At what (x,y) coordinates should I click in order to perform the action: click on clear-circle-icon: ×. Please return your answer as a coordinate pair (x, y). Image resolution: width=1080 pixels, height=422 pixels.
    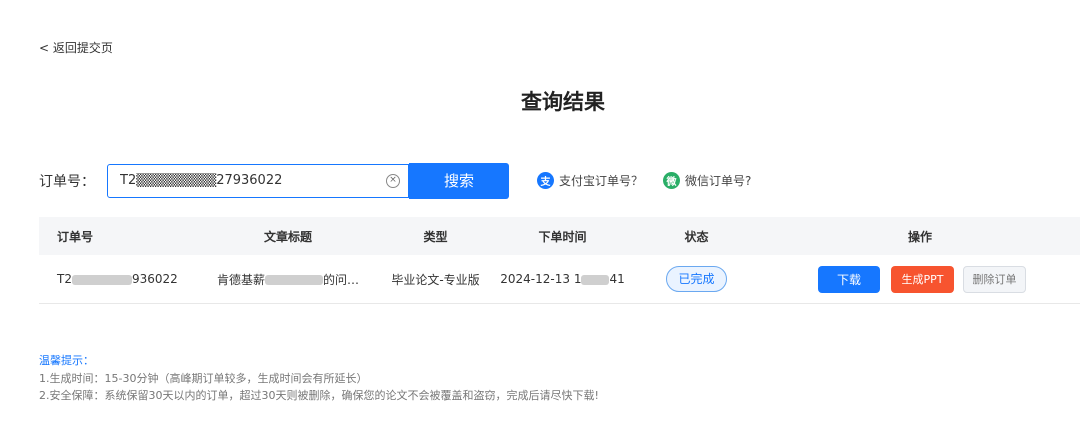
    Looking at the image, I should click on (393, 180).